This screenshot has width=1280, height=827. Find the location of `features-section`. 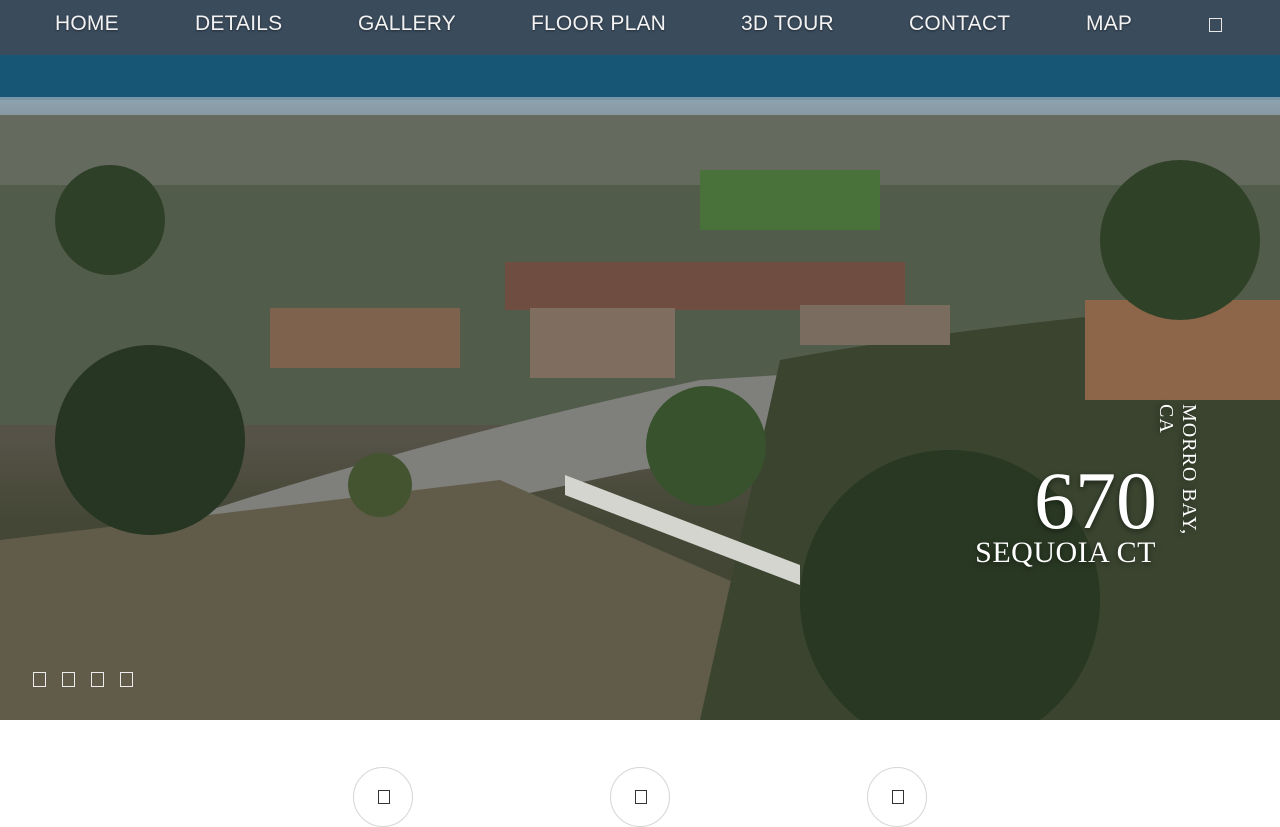

features-section is located at coordinates (640, 773).